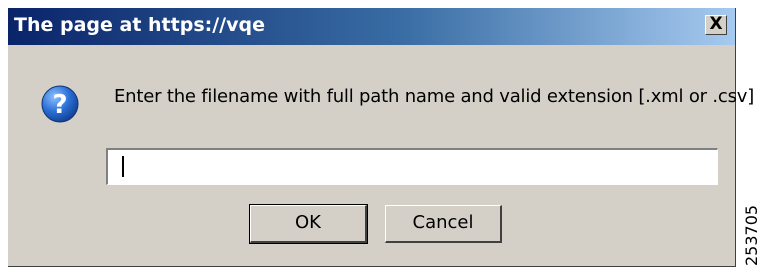 This screenshot has height=269, width=765. I want to click on filename-input, so click(412, 166).